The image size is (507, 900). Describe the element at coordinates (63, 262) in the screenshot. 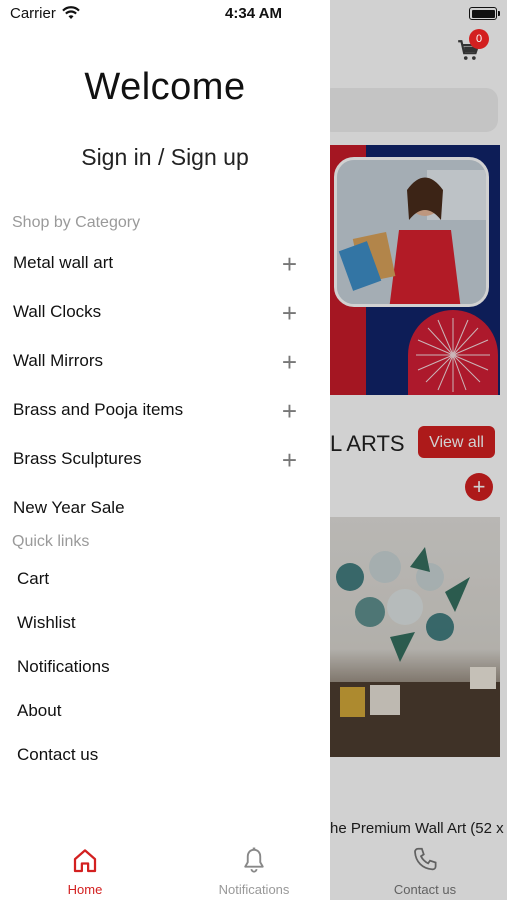

I see `category-label: Metal wall art` at that location.